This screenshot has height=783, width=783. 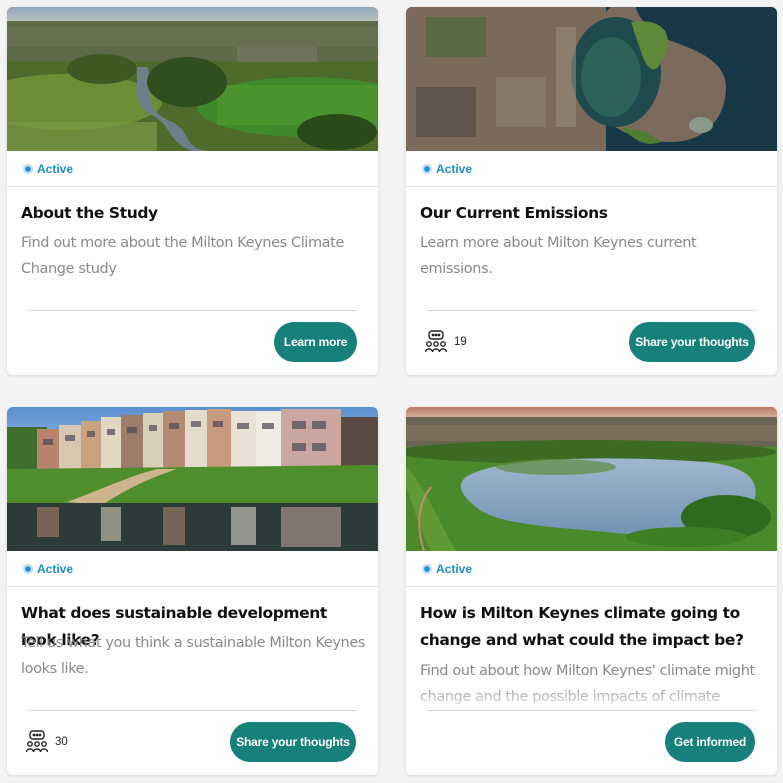 I want to click on comment-count: 30, so click(x=61, y=742).